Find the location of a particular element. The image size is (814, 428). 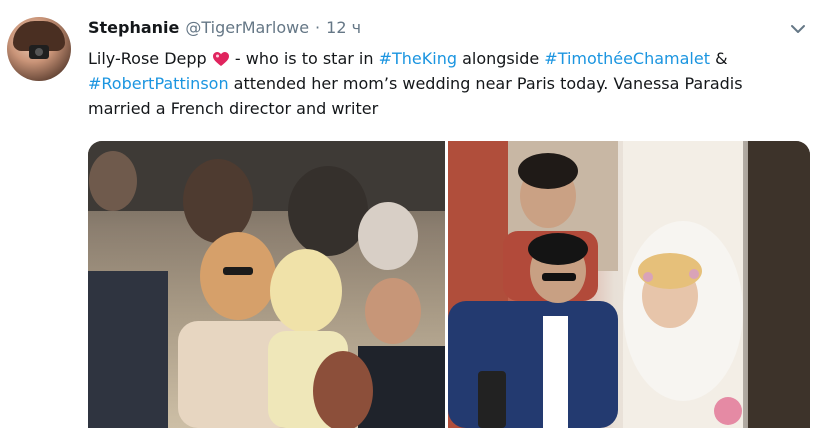

timestamp: 12 ч is located at coordinates (343, 27).